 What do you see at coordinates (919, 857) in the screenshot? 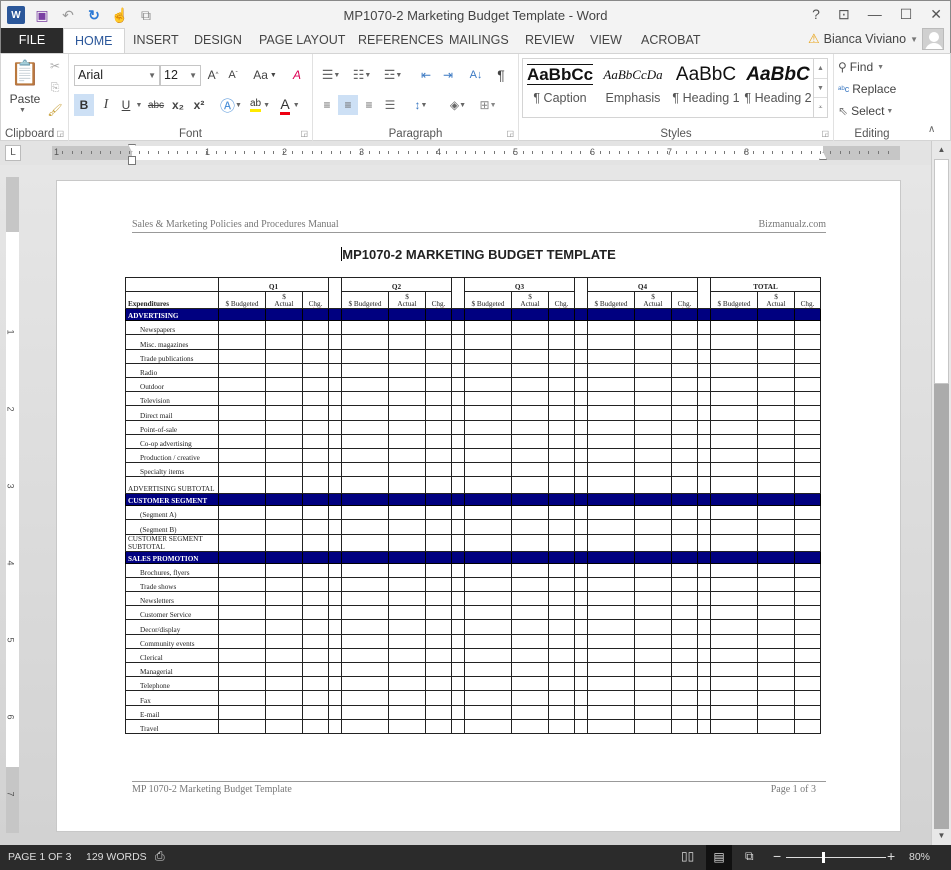
I see `zoom-level: 80%` at bounding box center [919, 857].